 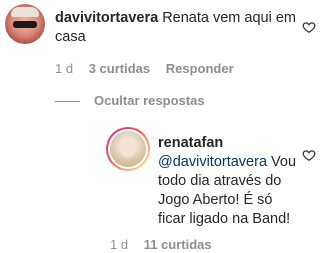 I want to click on likes-count: 11 curtidas, so click(x=178, y=244).